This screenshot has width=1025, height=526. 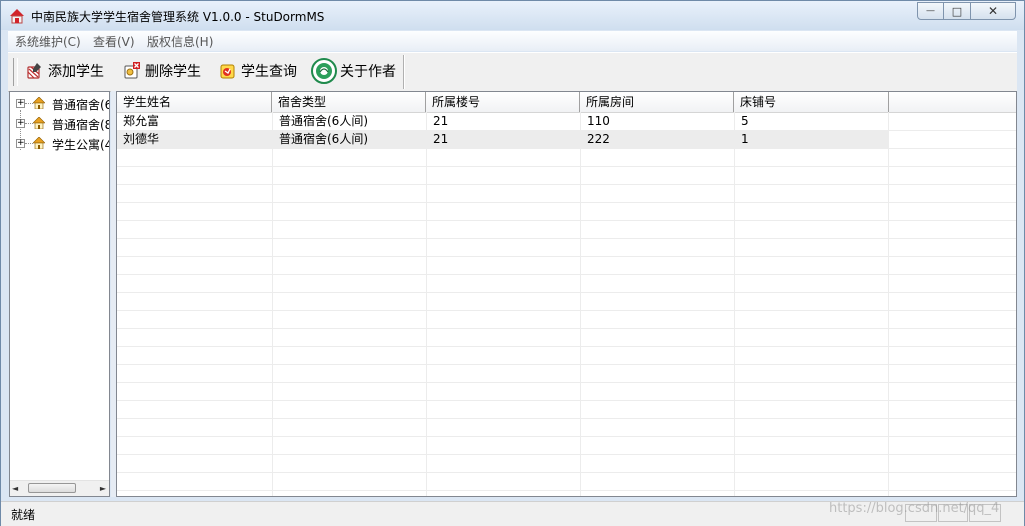 I want to click on title-bar: 中南民族大学学生宿舍管理系统 V1.0.0 - StuDormMS — □ ✕, so click(x=512, y=15).